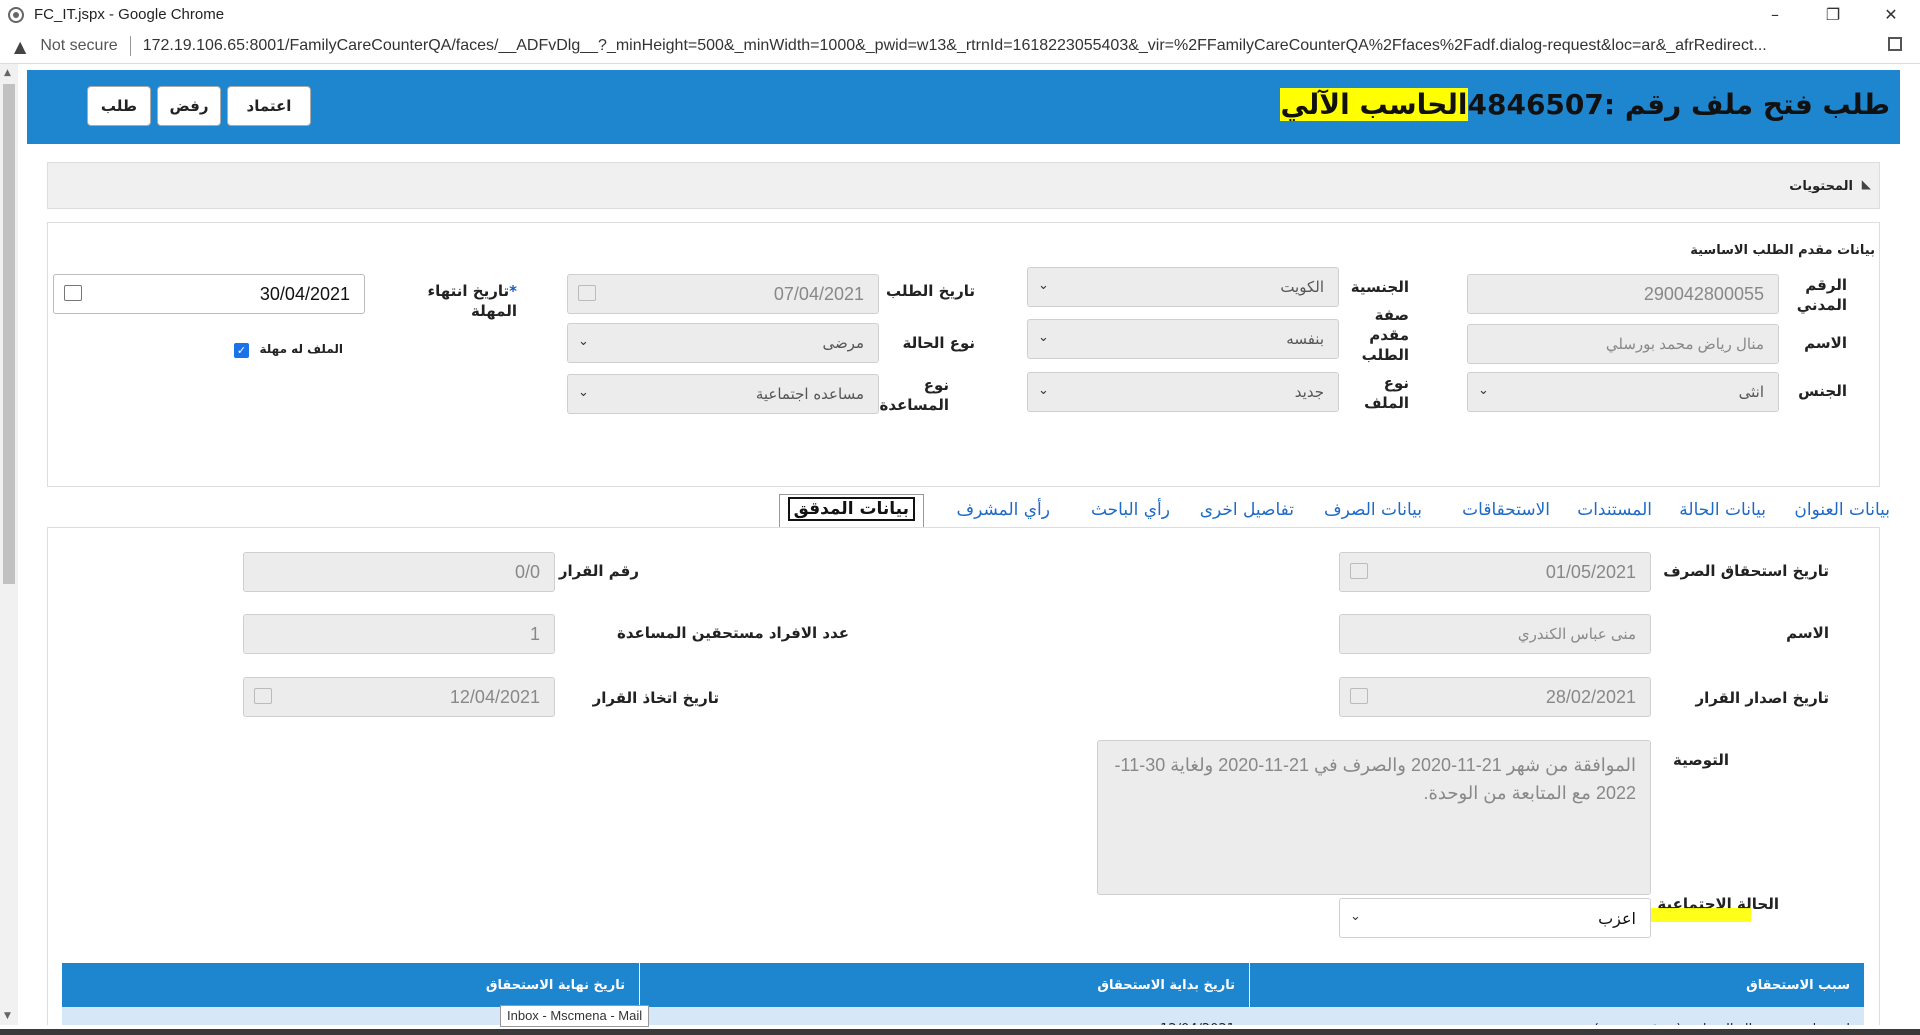 This screenshot has width=1920, height=1035. What do you see at coordinates (1821, 186) in the screenshot?
I see `contents-label: المحتويات` at bounding box center [1821, 186].